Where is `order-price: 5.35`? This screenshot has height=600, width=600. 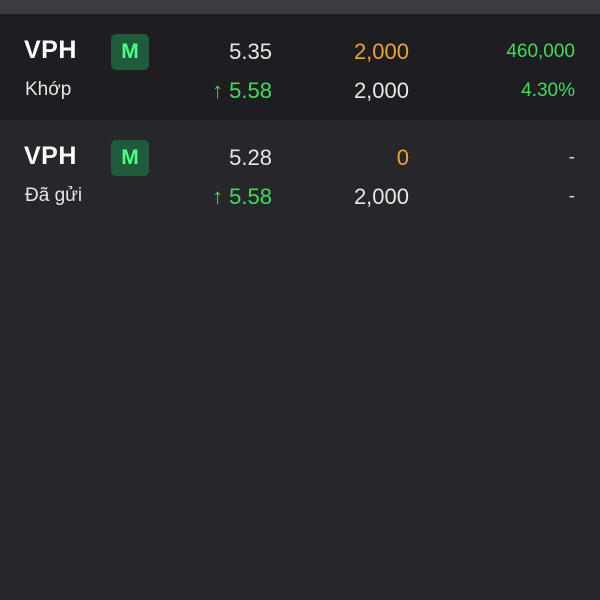 order-price: 5.35 is located at coordinates (250, 51).